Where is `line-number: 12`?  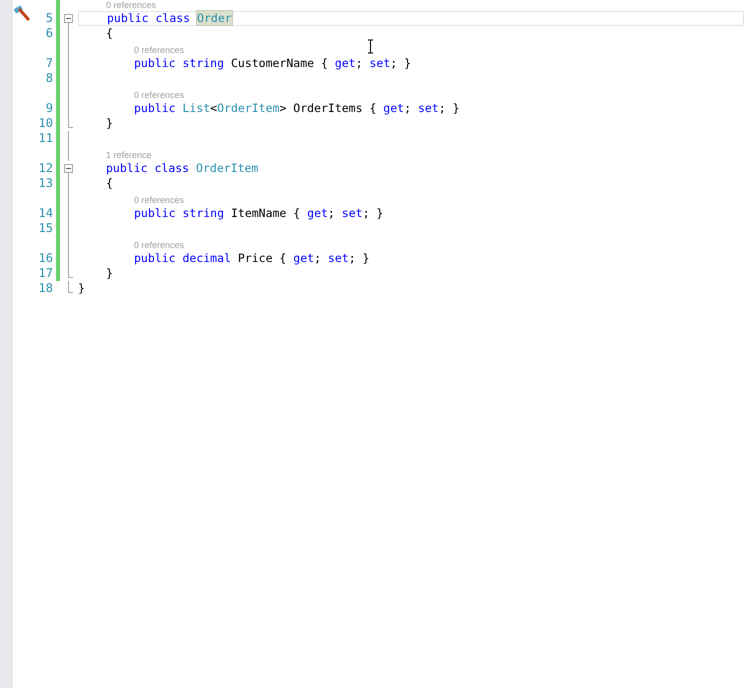
line-number: 12 is located at coordinates (45, 168).